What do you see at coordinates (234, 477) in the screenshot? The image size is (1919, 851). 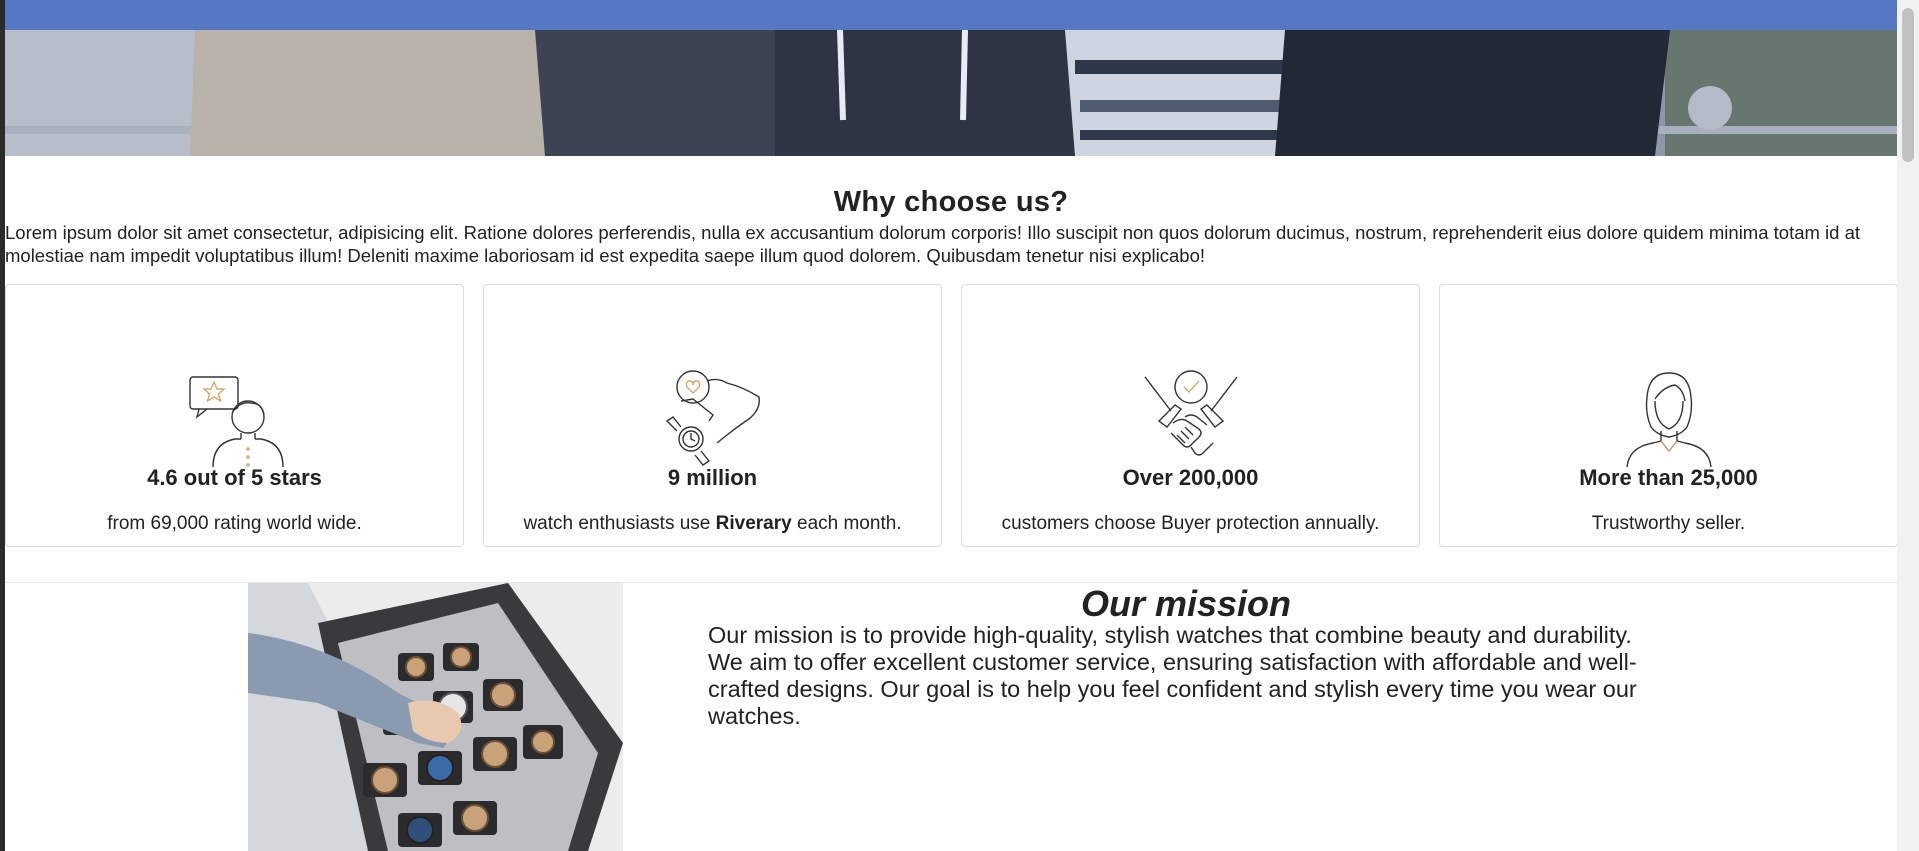 I see `feature-stat: 4.6 out of 5 stars` at bounding box center [234, 477].